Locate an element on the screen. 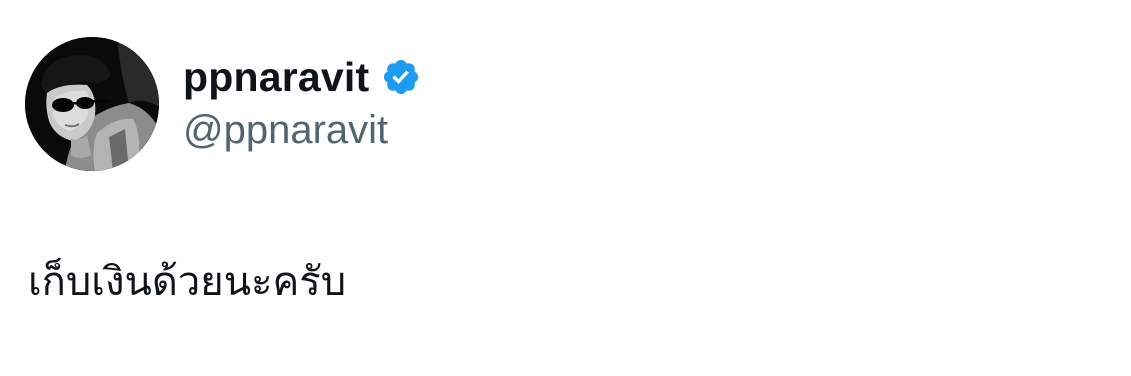 The image size is (1131, 376). author-avatar is located at coordinates (92, 104).